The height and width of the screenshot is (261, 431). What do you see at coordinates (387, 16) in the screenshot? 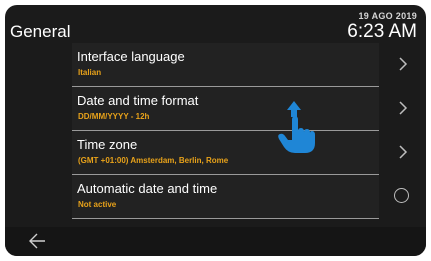
I see `date-display: 19 AGO 2019` at bounding box center [387, 16].